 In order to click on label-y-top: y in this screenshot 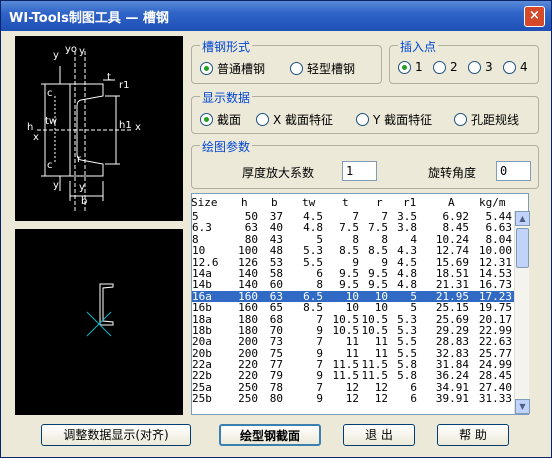, I will do `click(56, 55)`.